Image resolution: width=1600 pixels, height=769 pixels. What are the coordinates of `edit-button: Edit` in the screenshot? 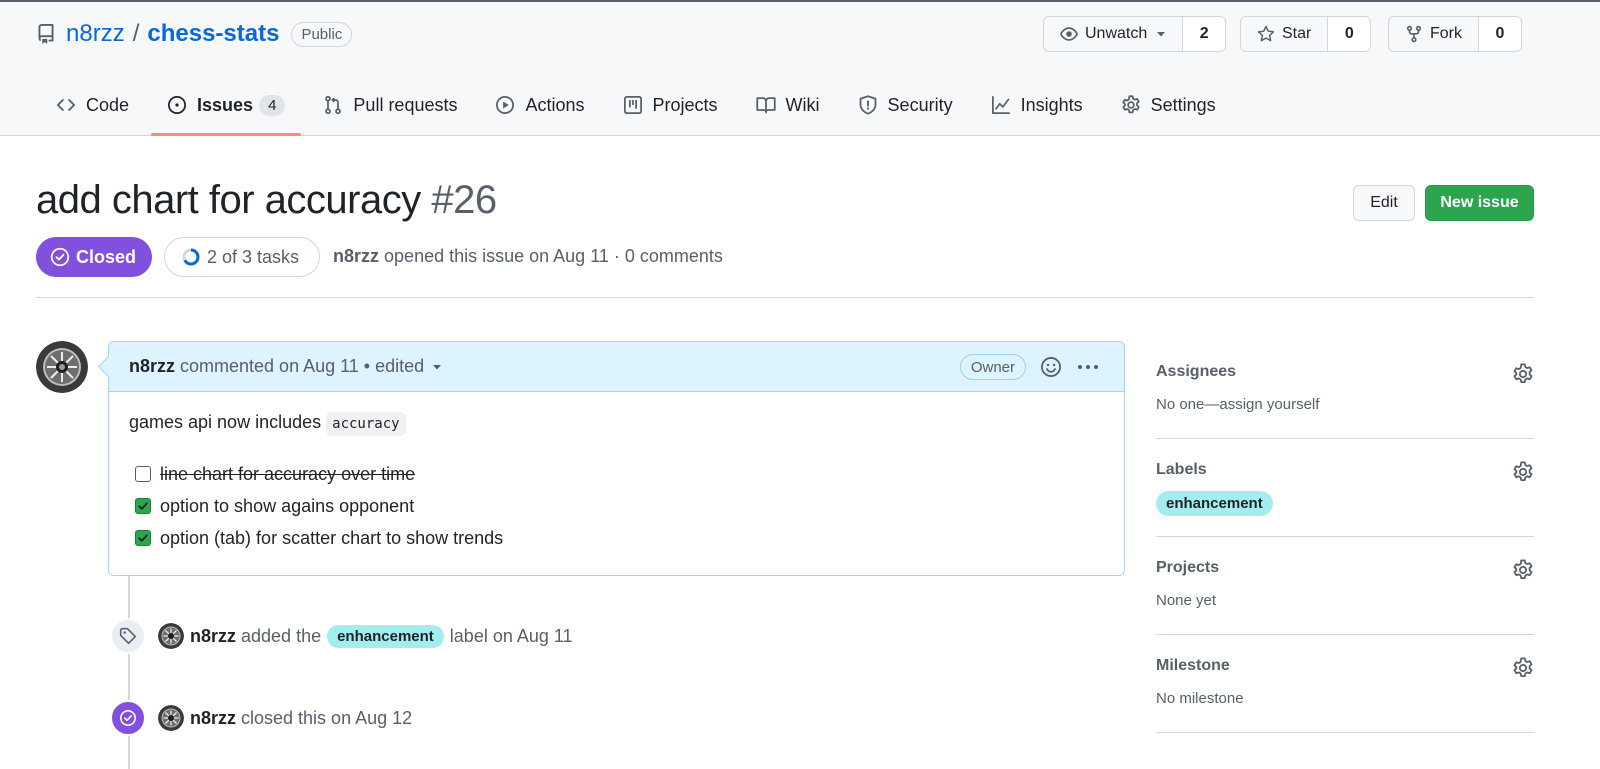 It's located at (1384, 203).